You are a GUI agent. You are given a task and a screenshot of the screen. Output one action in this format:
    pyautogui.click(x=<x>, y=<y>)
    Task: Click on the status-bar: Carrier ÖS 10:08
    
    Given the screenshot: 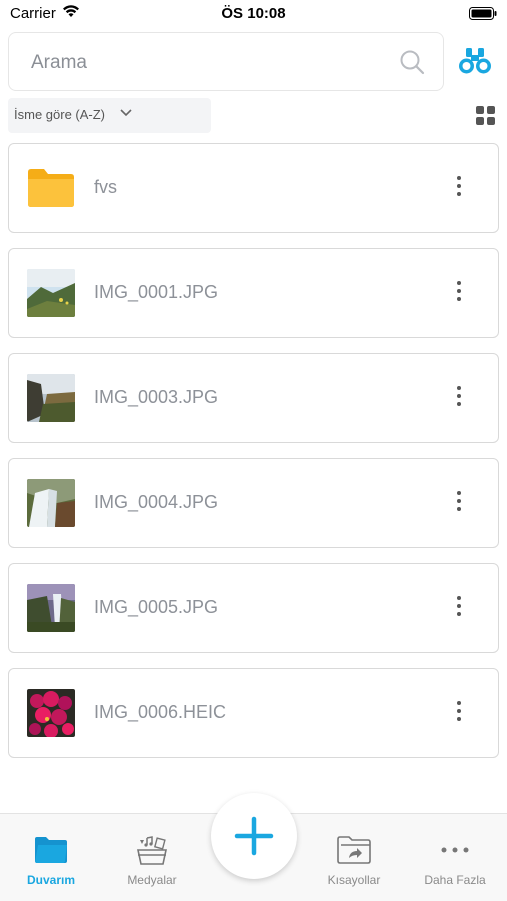 What is the action you would take?
    pyautogui.click(x=253, y=14)
    